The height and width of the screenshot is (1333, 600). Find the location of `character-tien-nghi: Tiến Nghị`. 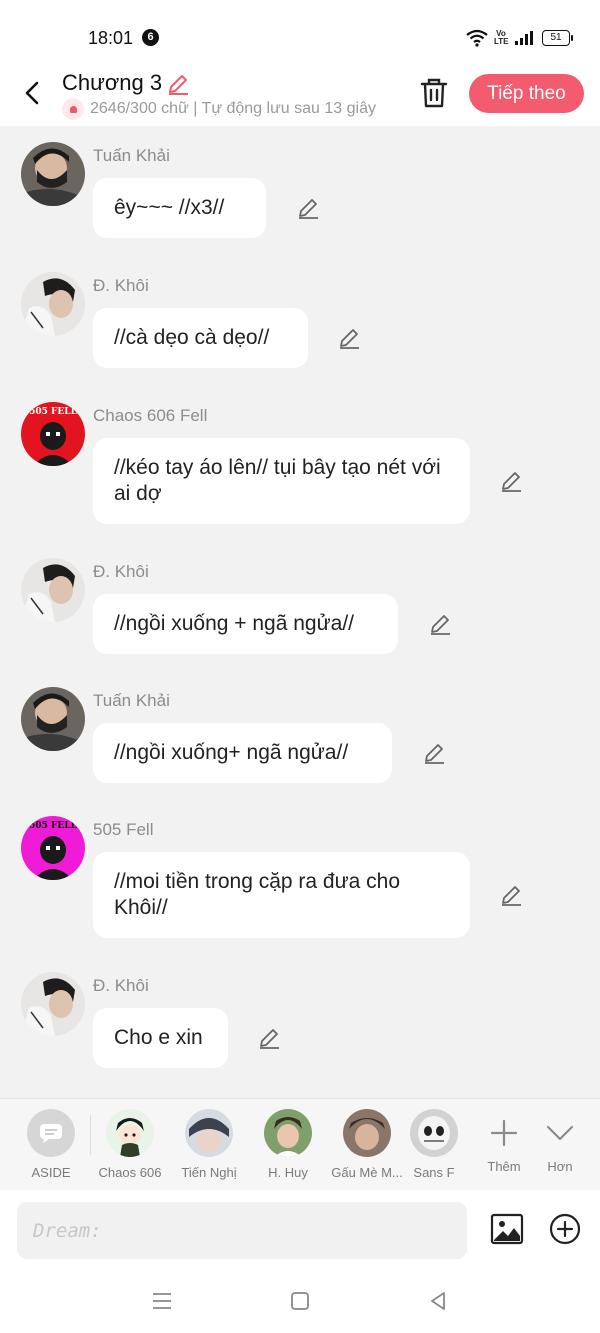

character-tien-nghi: Tiến Nghị is located at coordinates (209, 1144).